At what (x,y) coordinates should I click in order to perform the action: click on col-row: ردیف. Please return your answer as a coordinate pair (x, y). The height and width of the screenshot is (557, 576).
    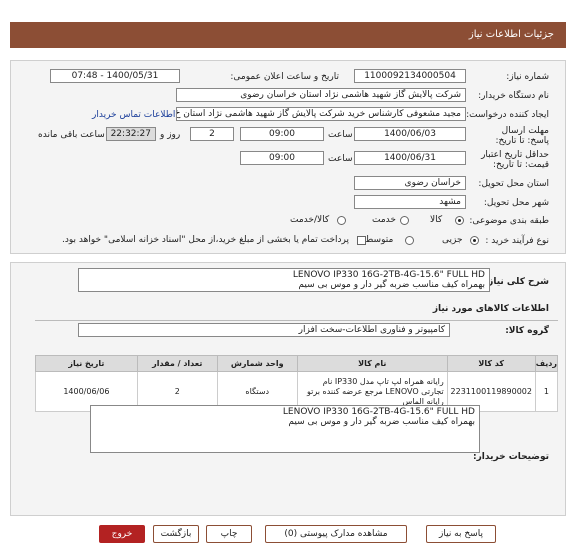
    Looking at the image, I should click on (546, 363).